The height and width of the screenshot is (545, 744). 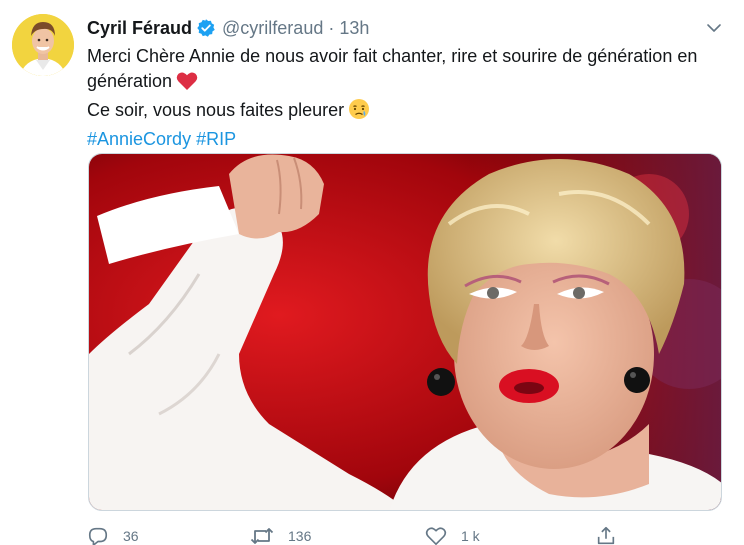 What do you see at coordinates (139, 28) in the screenshot?
I see `author-name: Cyril Féraud` at bounding box center [139, 28].